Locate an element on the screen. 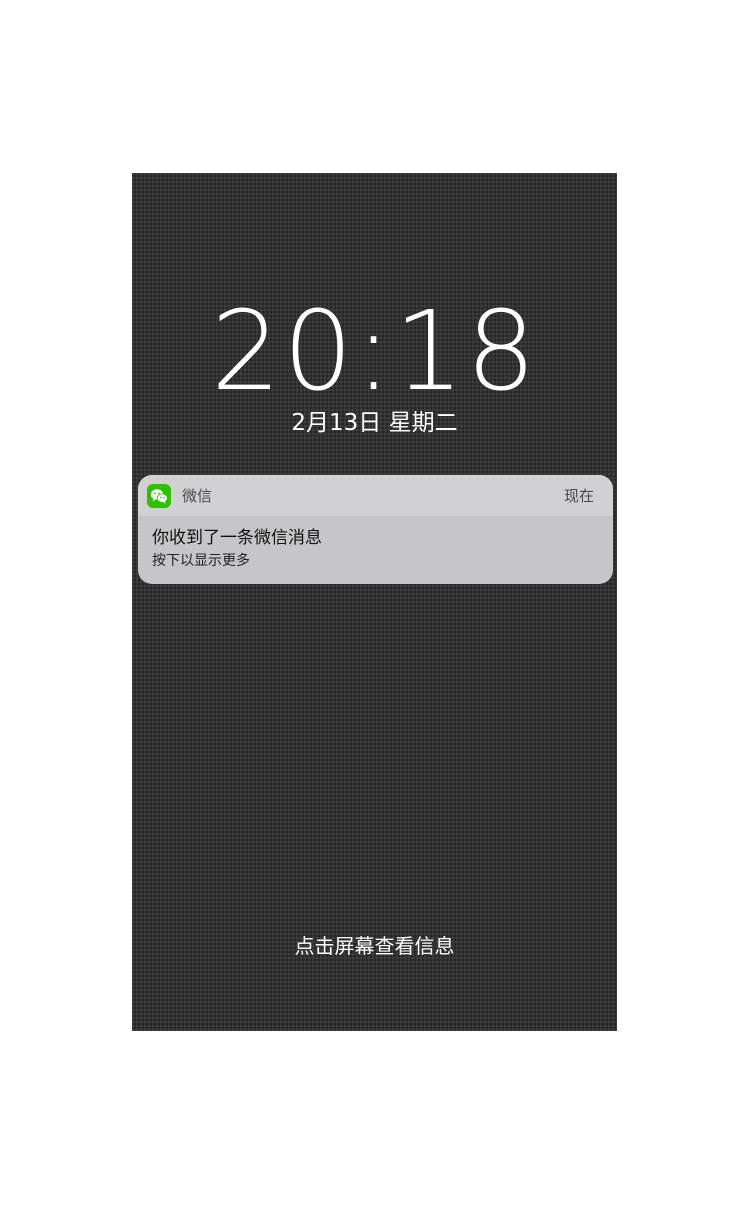  notification-time: 现在 is located at coordinates (578, 496).